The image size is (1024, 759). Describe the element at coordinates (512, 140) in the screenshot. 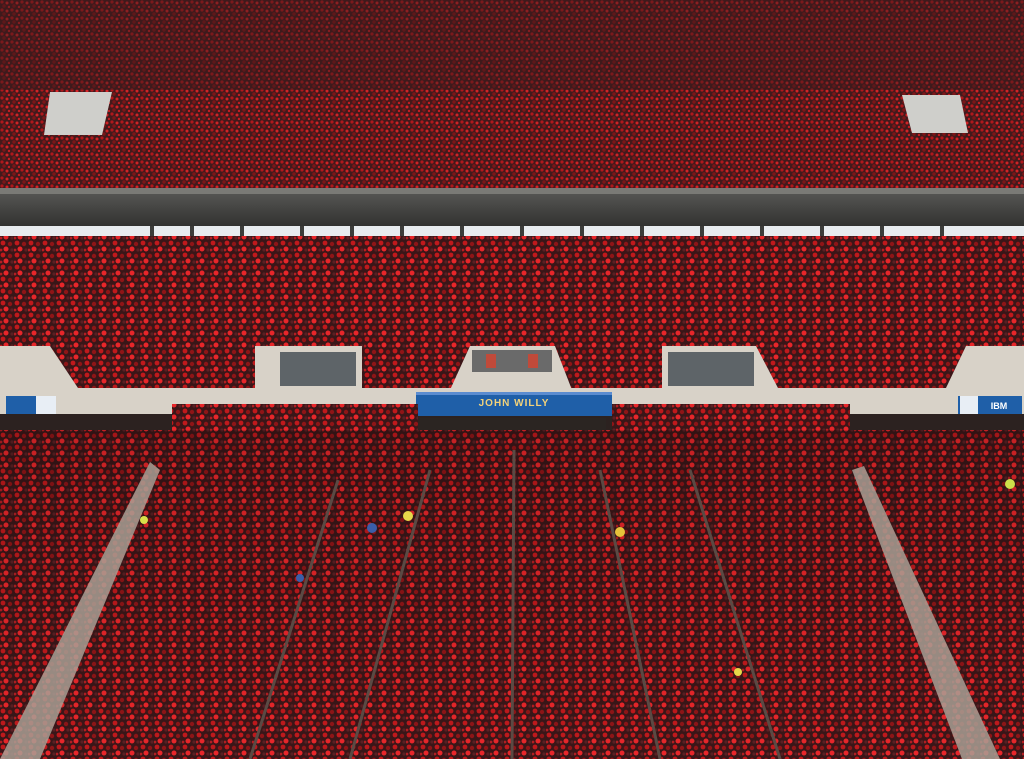

I see `upper-tier-crowd` at that location.